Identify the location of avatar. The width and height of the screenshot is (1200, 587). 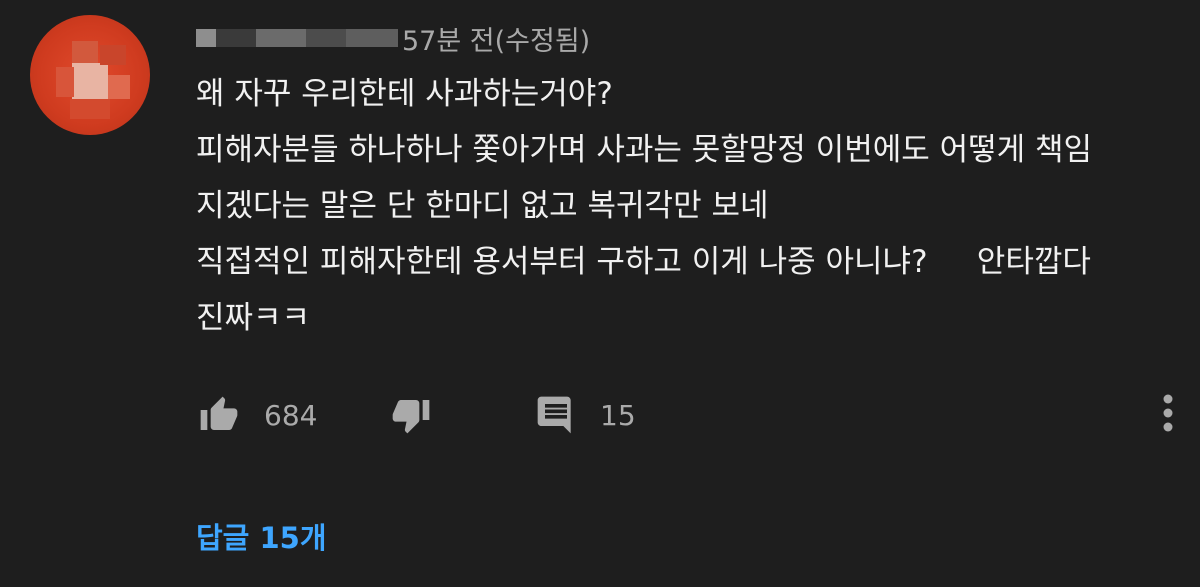
(90, 75).